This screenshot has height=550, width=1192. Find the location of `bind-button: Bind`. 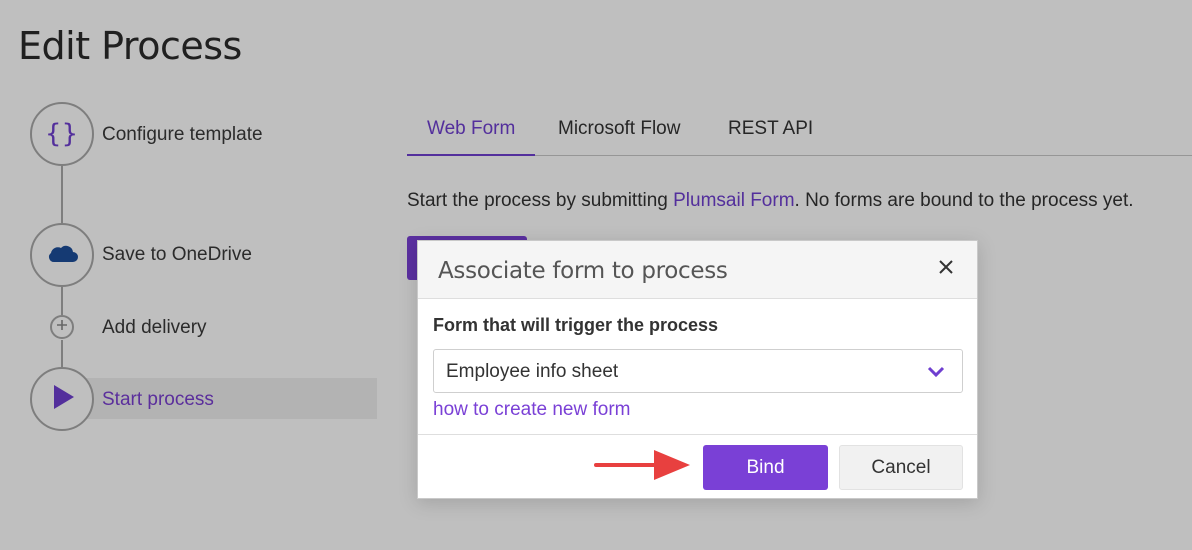

bind-button: Bind is located at coordinates (765, 467).